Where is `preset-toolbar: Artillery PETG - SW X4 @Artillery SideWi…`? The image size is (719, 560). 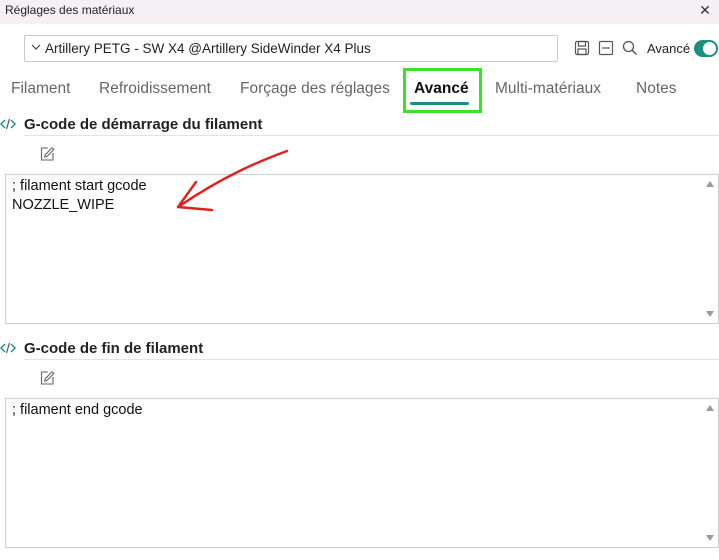 preset-toolbar: Artillery PETG - SW X4 @Artillery SideWi… is located at coordinates (359, 47).